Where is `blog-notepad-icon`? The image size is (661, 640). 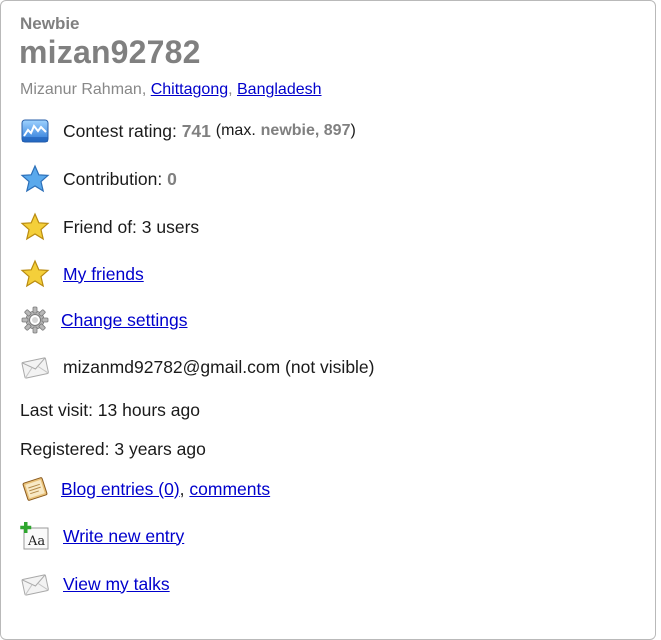 blog-notepad-icon is located at coordinates (35, 489).